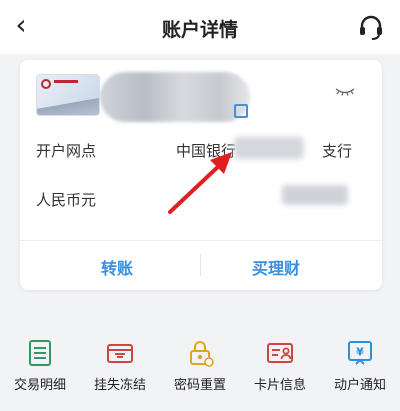 Image resolution: width=400 pixels, height=411 pixels. I want to click on account-activity-notice-icon: ¥, so click(360, 353).